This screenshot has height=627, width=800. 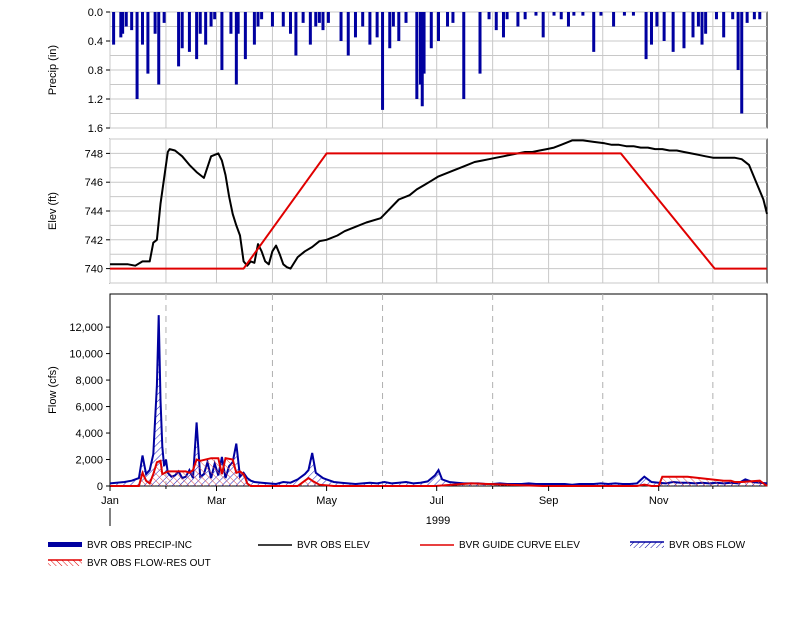 What do you see at coordinates (110, 501) in the screenshot?
I see `x-tick-label: Jan` at bounding box center [110, 501].